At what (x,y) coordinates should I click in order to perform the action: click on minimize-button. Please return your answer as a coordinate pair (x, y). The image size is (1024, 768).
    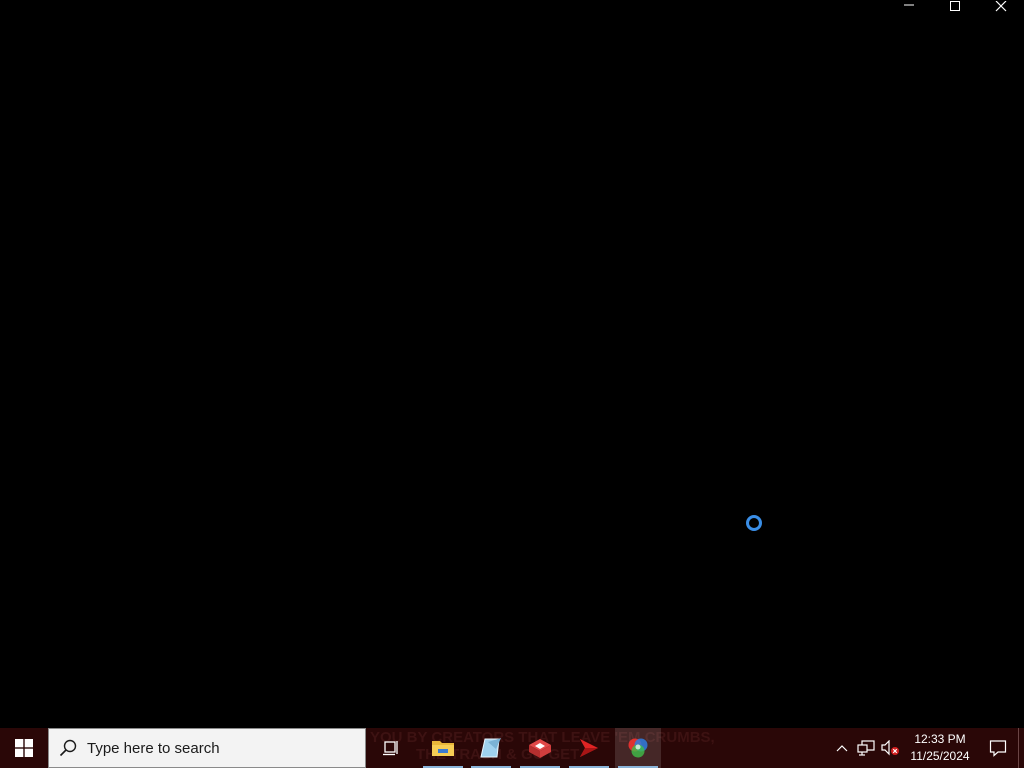
    Looking at the image, I should click on (909, 7).